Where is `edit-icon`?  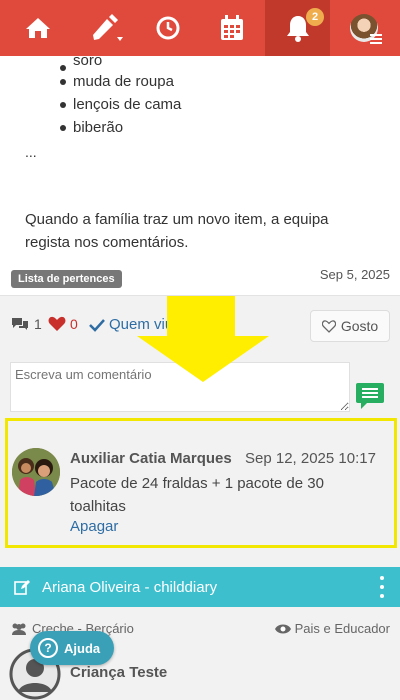
edit-icon is located at coordinates (22, 587).